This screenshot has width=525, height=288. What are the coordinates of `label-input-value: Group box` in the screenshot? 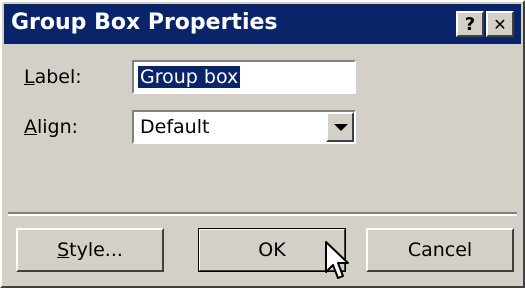 It's located at (189, 77).